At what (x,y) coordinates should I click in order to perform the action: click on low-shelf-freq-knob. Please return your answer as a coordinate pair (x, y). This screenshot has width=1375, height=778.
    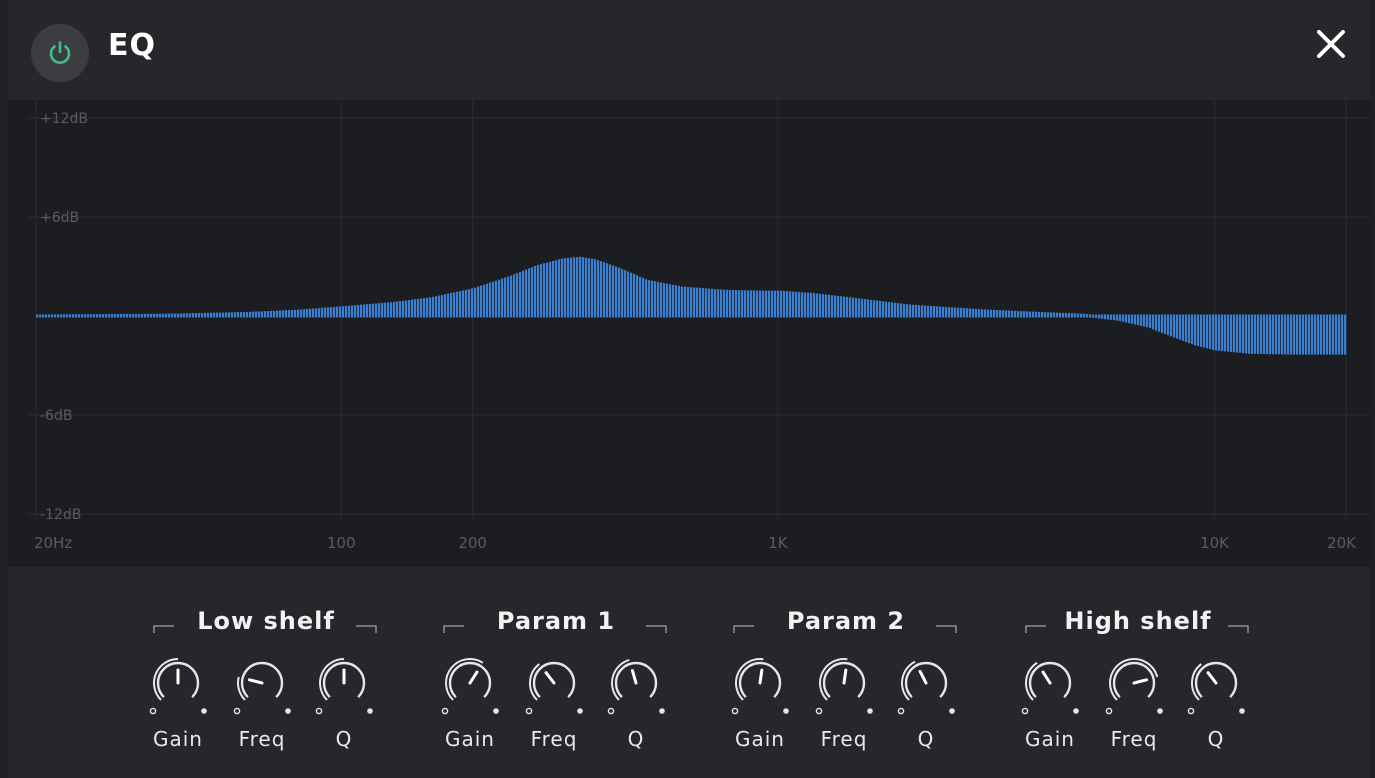
    Looking at the image, I should click on (262, 685).